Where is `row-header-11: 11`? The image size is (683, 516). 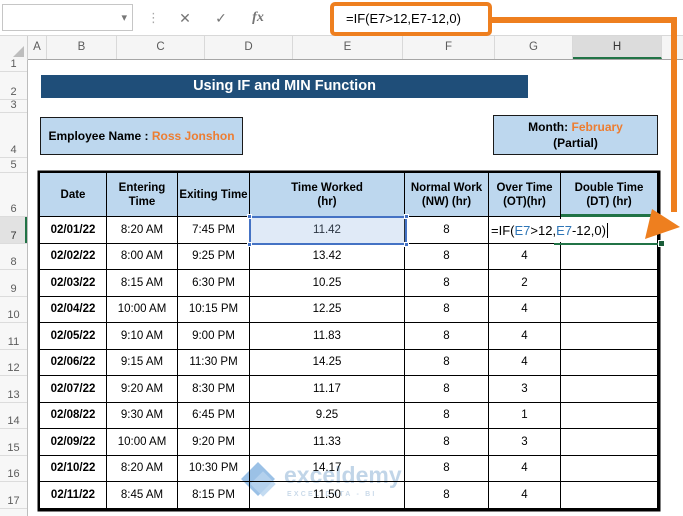 row-header-11: 11 is located at coordinates (13, 336).